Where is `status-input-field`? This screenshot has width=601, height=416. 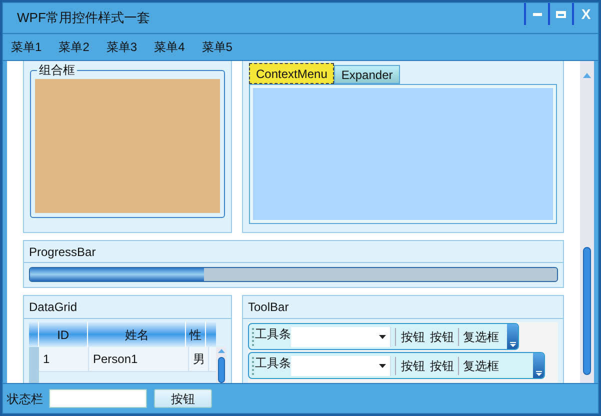
status-input-field is located at coordinates (98, 398).